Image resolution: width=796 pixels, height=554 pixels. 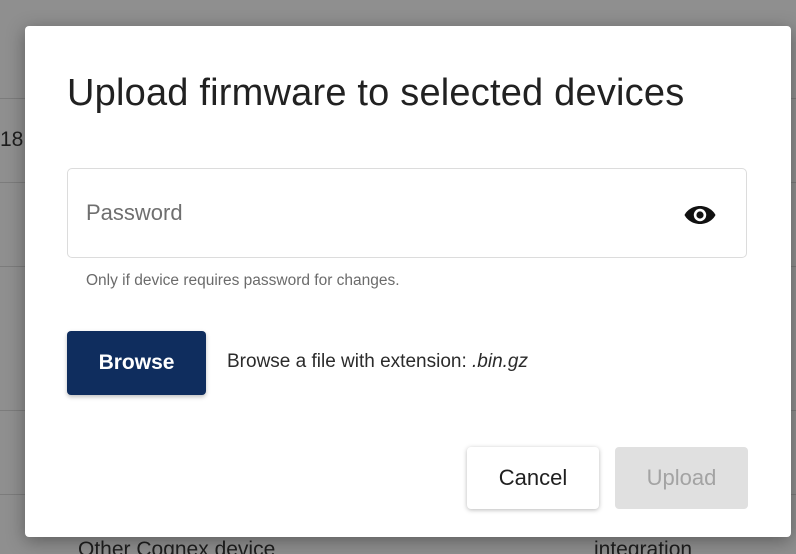 What do you see at coordinates (376, 93) in the screenshot?
I see `dialog-title: Upload firmware to selected devices` at bounding box center [376, 93].